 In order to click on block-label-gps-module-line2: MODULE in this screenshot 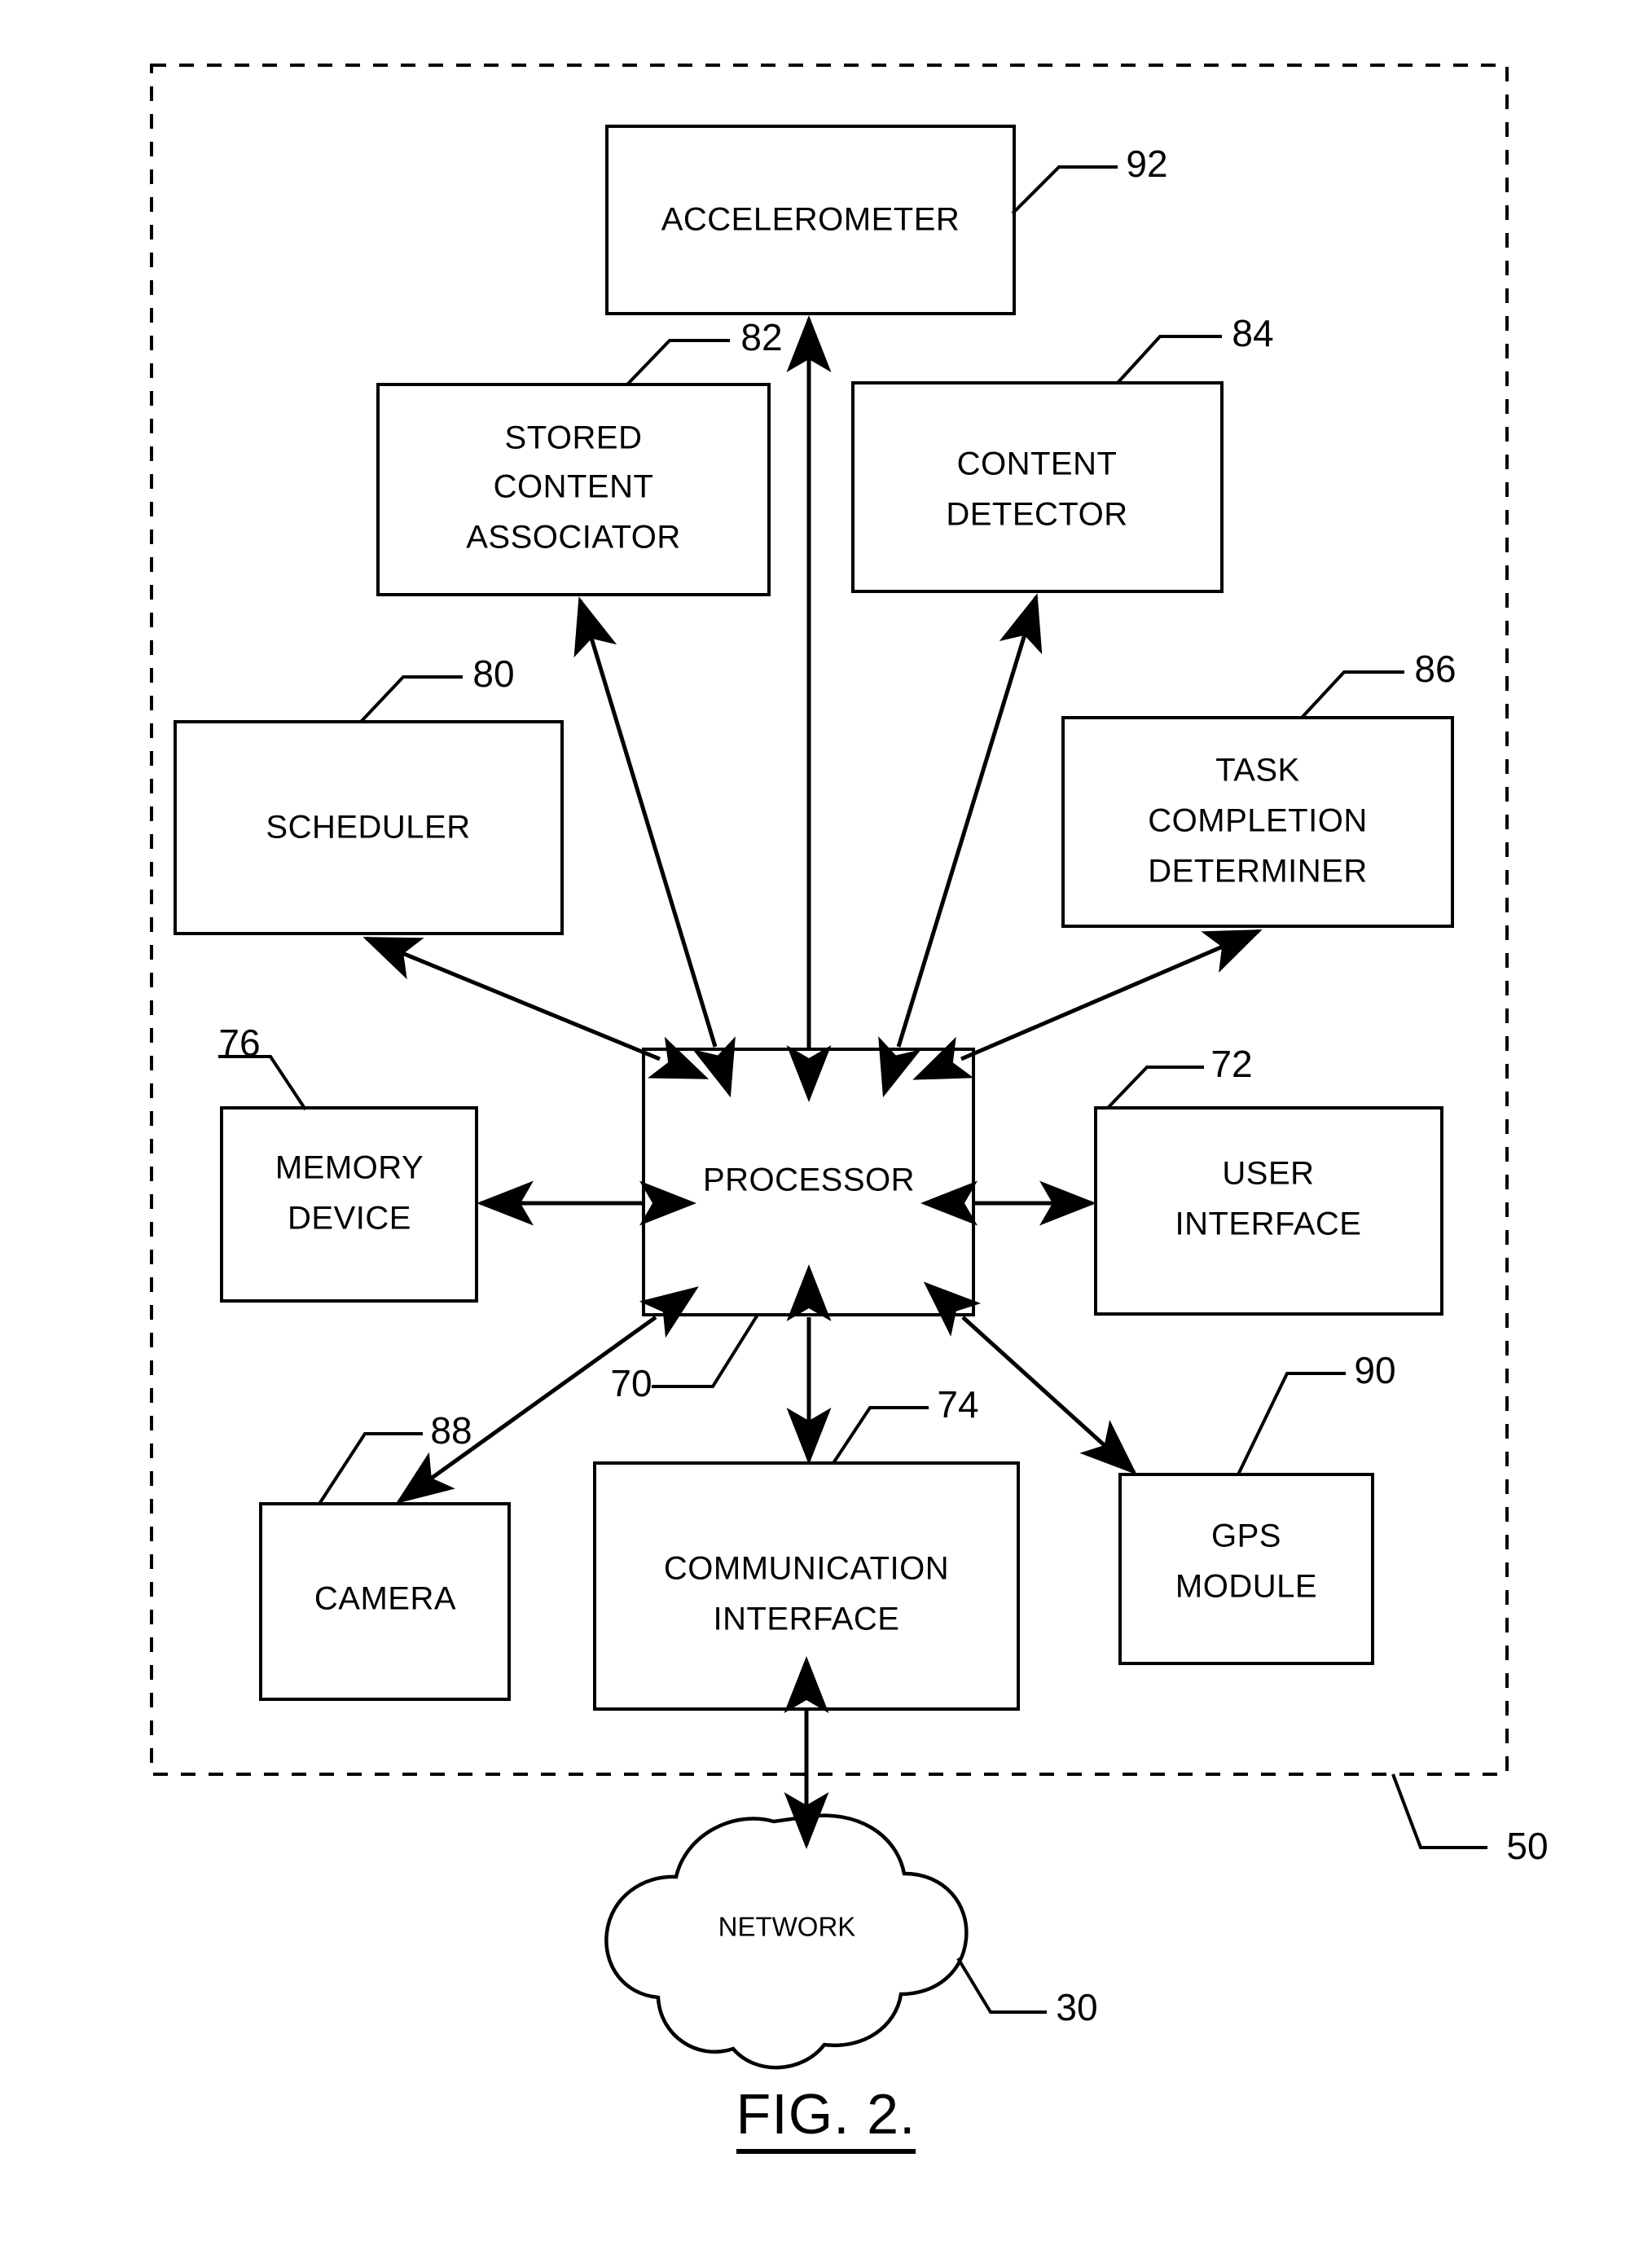, I will do `click(1246, 1587)`.